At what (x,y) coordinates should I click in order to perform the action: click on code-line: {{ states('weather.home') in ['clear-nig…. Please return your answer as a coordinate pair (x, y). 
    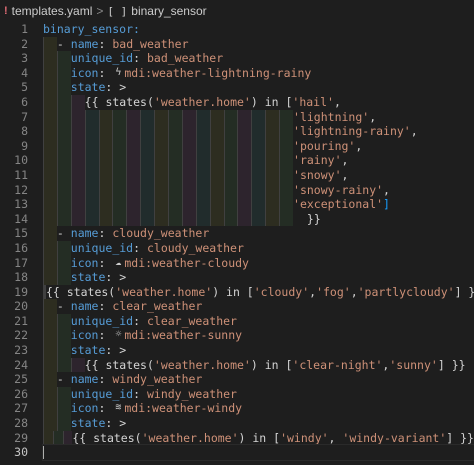
    Looking at the image, I should click on (258, 365).